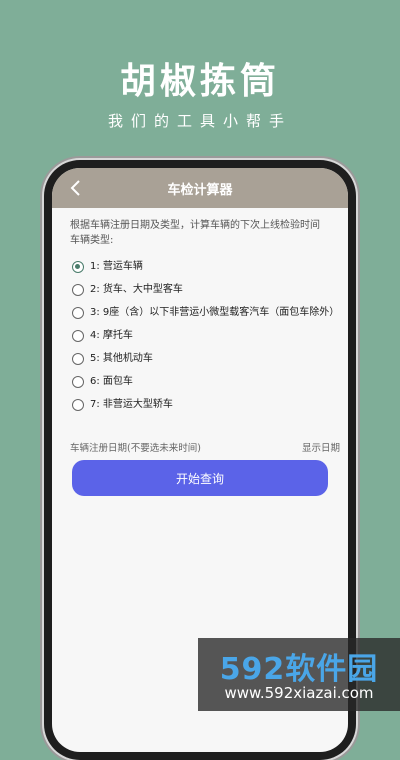  I want to click on top-bar: 车检计算器, so click(200, 188).